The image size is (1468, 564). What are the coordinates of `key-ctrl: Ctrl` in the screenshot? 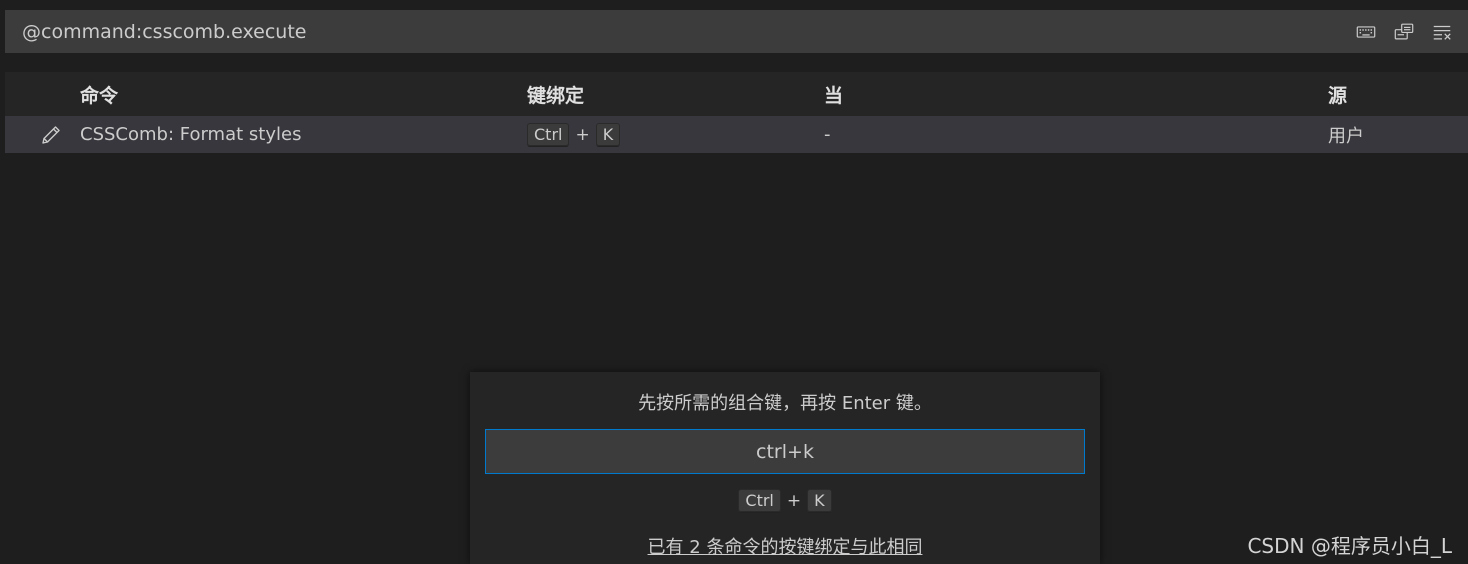 It's located at (548, 134).